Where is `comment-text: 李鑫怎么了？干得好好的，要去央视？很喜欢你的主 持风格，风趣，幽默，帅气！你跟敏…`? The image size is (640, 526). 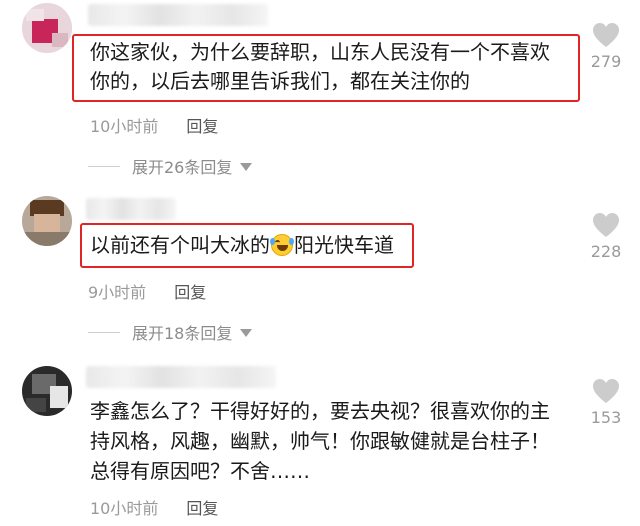 comment-text: 李鑫怎么了？干得好好的，要去央视？很喜欢你的主 持风格，风趣，幽默，帅气！你跟敏… is located at coordinates (320, 441).